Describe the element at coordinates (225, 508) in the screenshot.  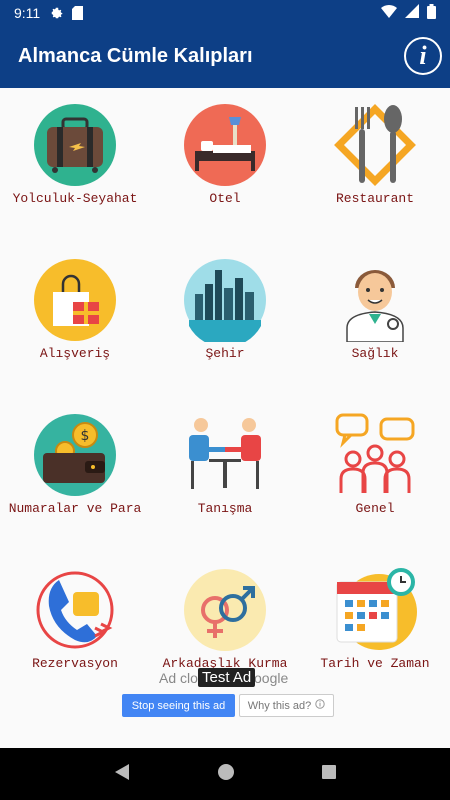
I see `category-label: Tanışma` at that location.